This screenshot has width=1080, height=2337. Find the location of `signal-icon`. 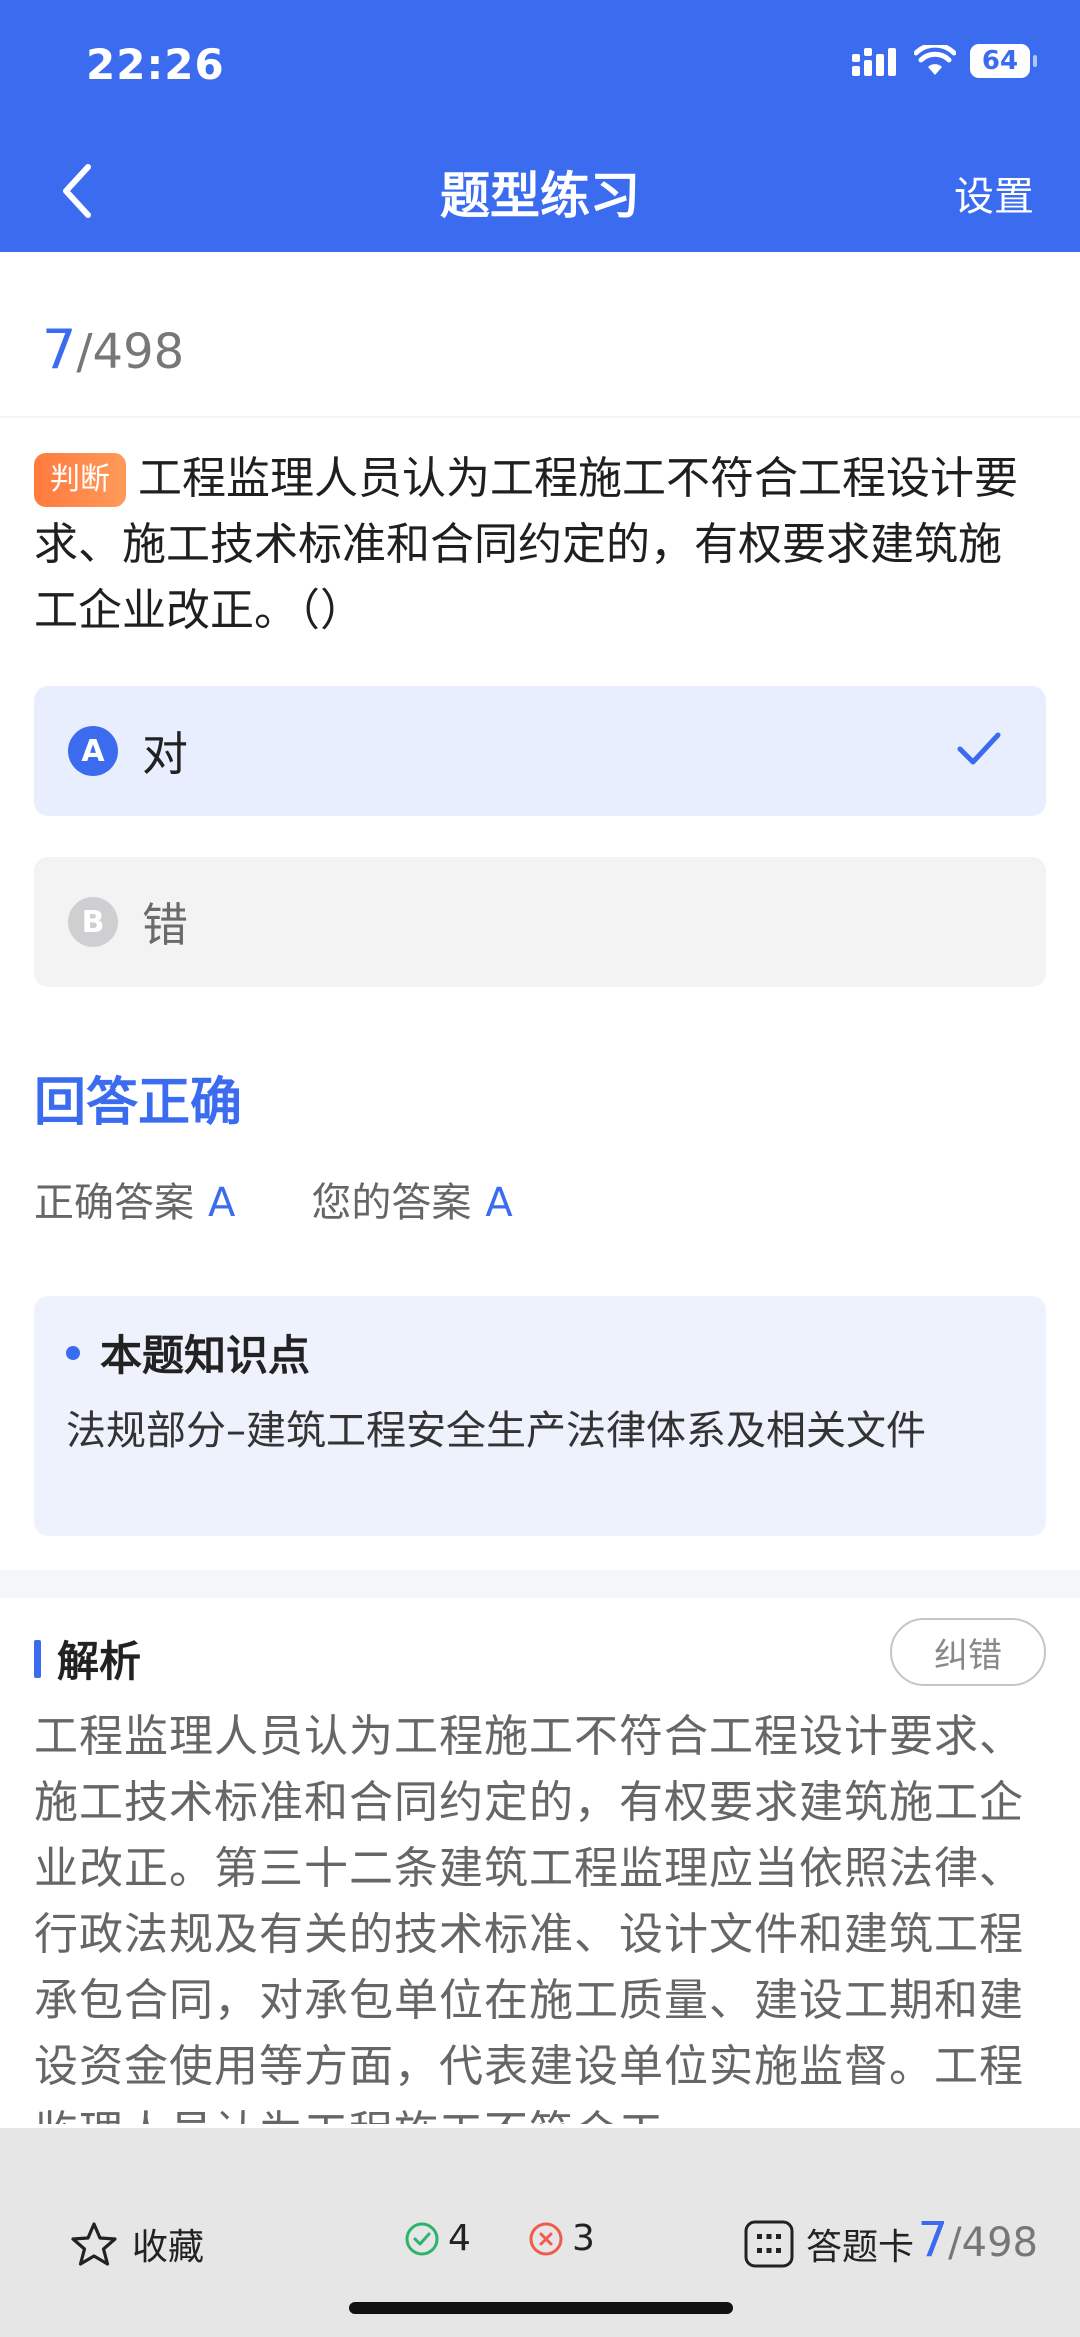

signal-icon is located at coordinates (874, 62).